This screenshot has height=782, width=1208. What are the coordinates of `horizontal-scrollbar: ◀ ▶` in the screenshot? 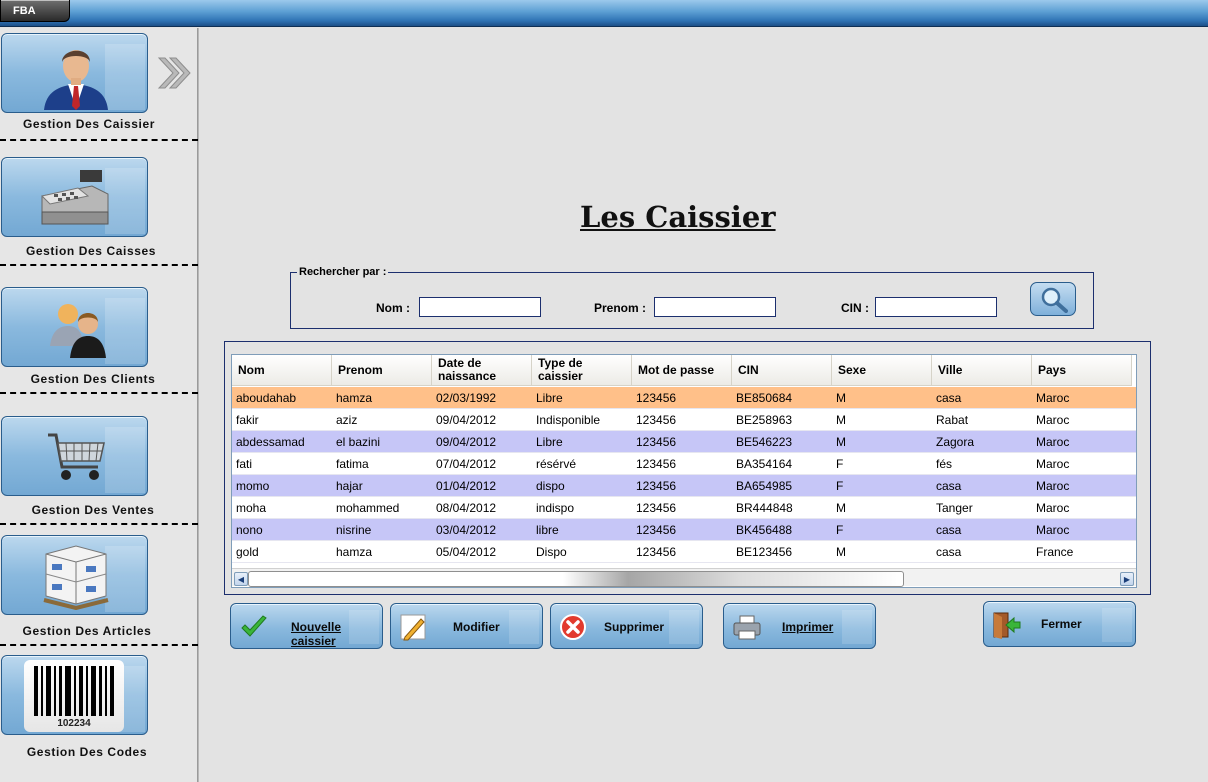 It's located at (684, 577).